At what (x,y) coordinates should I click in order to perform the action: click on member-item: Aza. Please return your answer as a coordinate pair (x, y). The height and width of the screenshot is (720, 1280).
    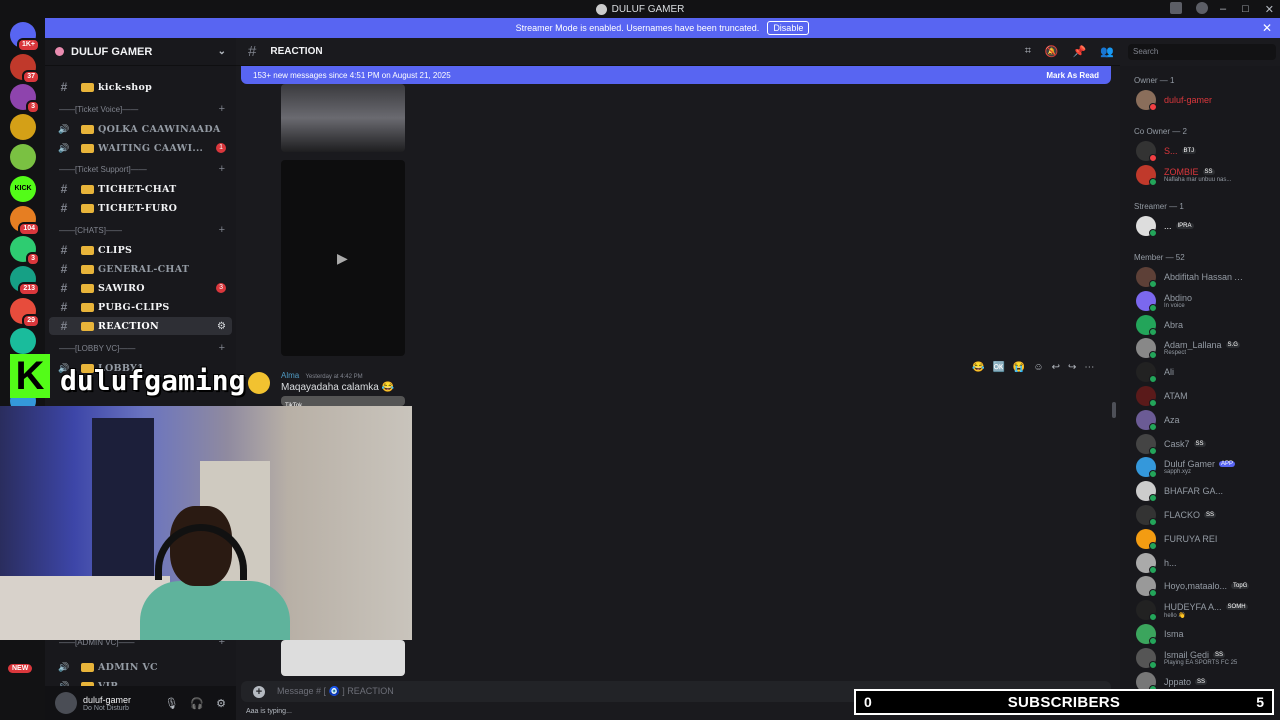
    Looking at the image, I should click on (1206, 420).